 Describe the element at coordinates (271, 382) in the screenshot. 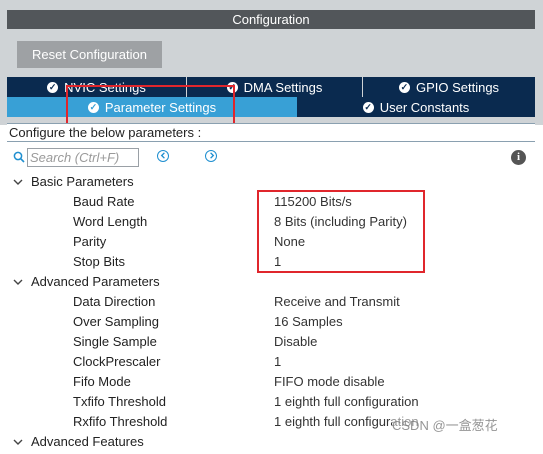

I see `param-row: Fifo Mode FIFO mode disable` at that location.